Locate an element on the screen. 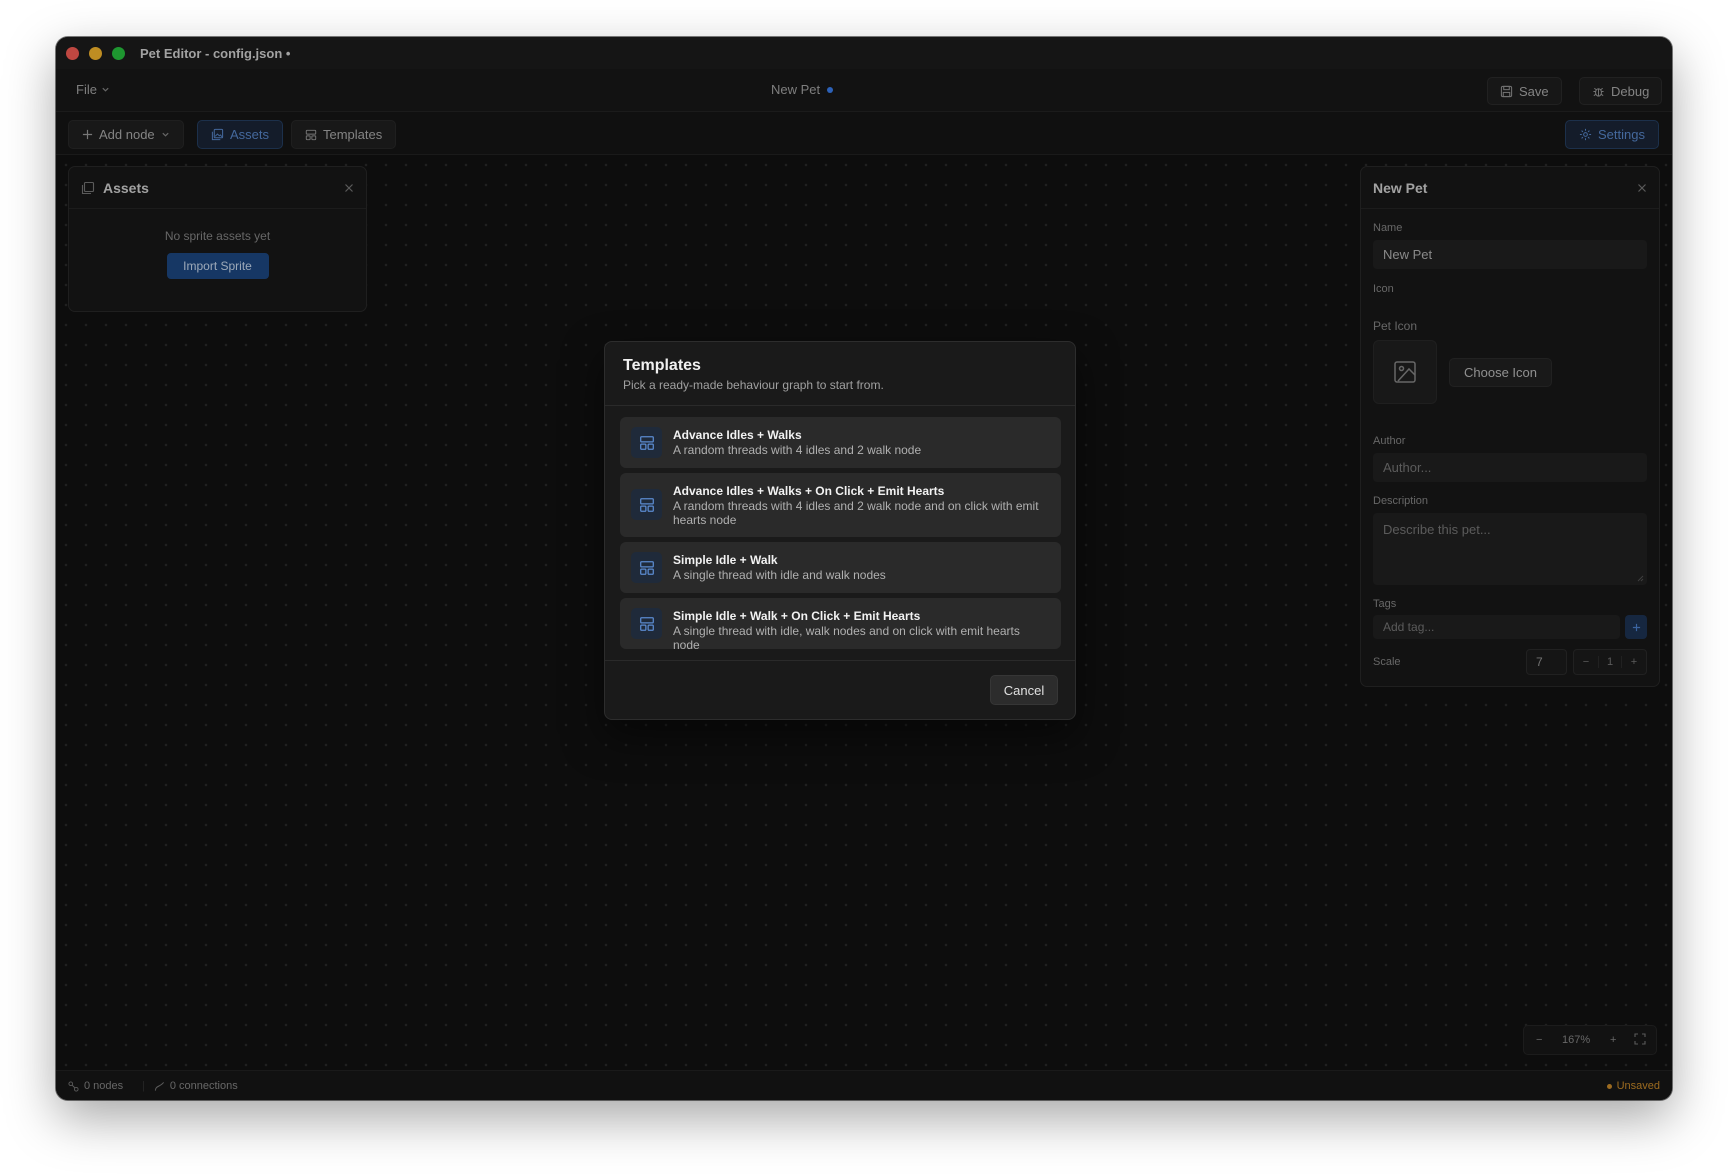 The width and height of the screenshot is (1728, 1174). cancel-button: Cancel is located at coordinates (1024, 690).